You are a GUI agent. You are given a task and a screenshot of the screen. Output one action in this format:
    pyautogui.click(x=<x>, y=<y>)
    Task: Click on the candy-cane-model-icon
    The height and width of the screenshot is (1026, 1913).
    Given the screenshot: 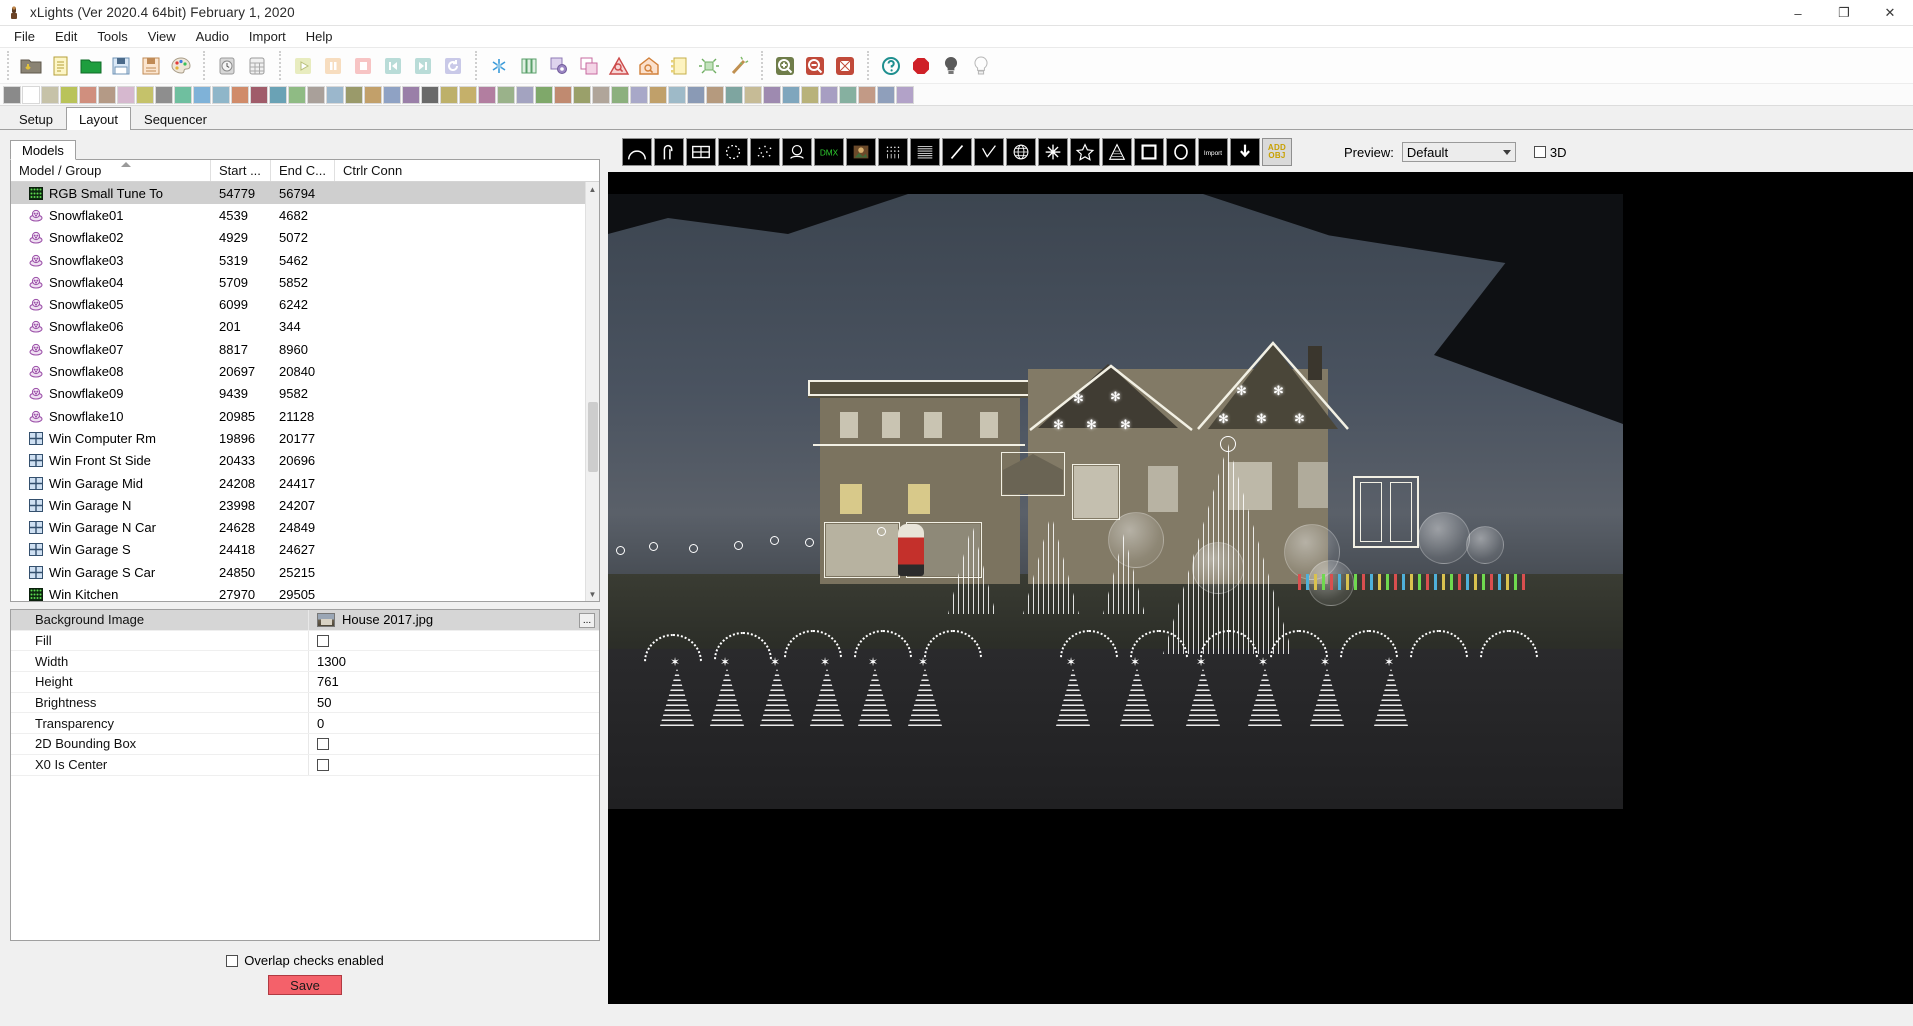 What is the action you would take?
    pyautogui.click(x=669, y=152)
    